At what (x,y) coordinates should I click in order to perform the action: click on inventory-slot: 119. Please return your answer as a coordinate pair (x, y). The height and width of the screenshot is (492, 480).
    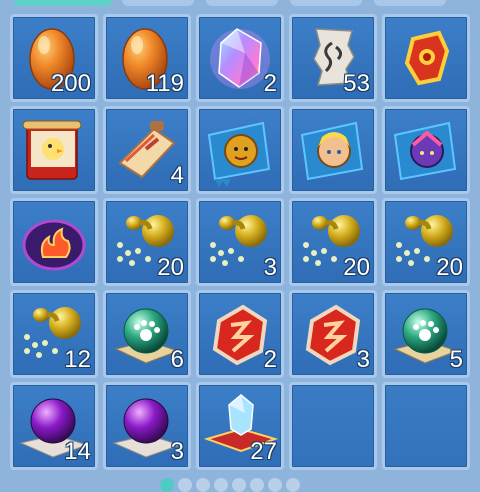
    Looking at the image, I should click on (147, 58).